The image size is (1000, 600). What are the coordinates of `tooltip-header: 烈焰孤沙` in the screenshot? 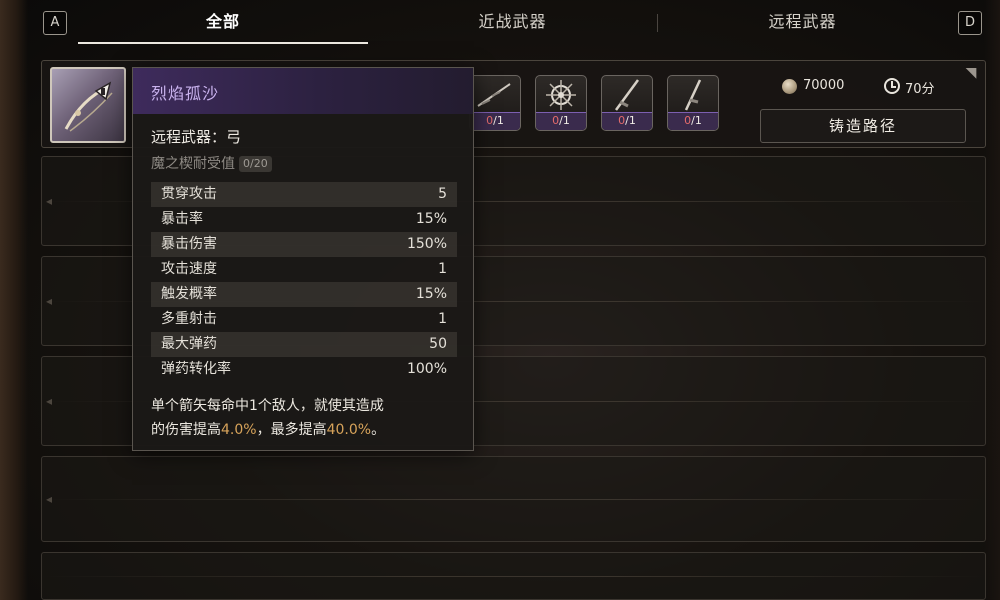 It's located at (303, 91).